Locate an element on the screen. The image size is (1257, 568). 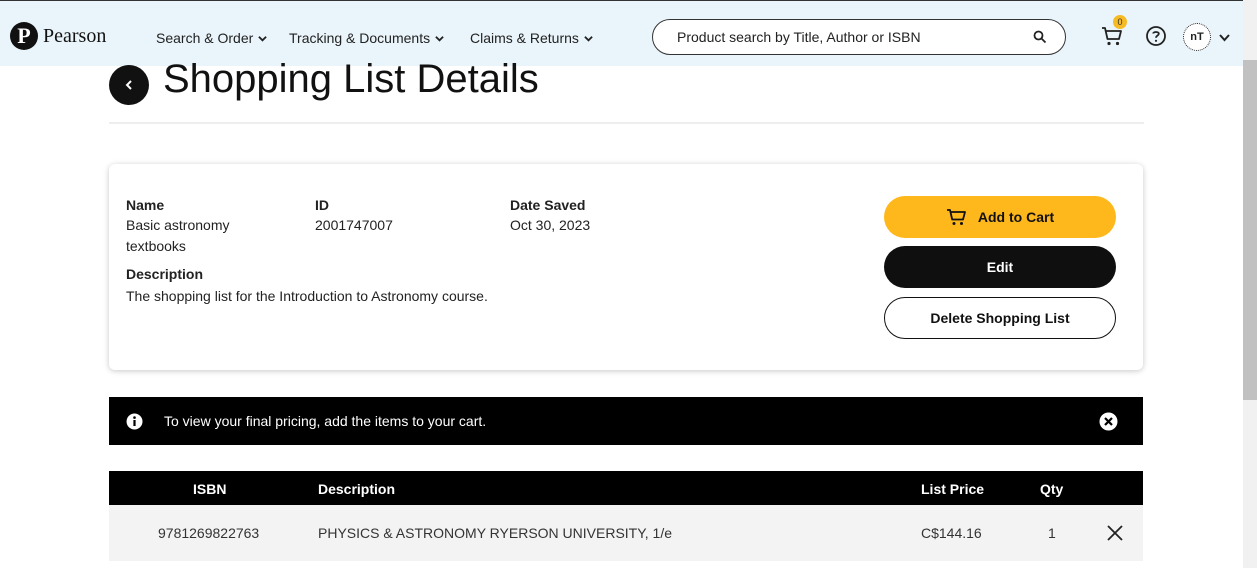
scrollbar-thumb is located at coordinates (1250, 230).